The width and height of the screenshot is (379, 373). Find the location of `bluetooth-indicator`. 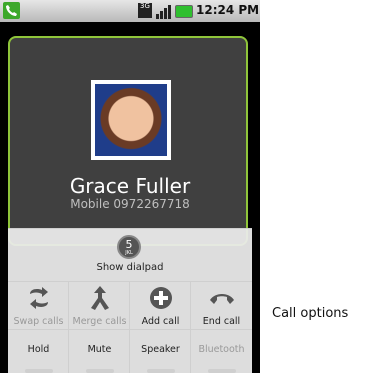

bluetooth-indicator is located at coordinates (222, 371).